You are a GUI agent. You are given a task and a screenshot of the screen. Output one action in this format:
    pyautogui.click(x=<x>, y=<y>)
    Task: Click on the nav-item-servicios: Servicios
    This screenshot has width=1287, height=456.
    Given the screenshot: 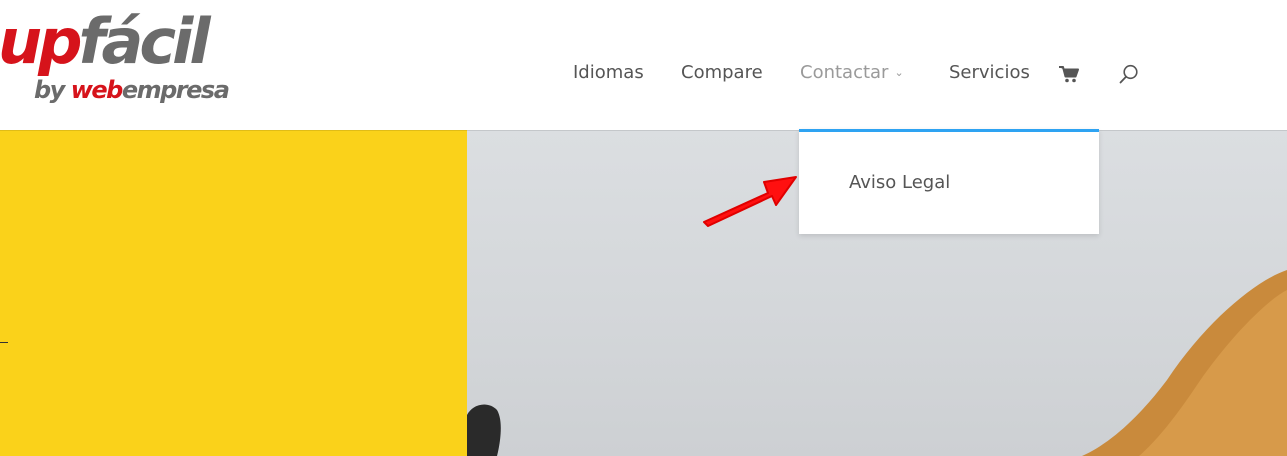 What is the action you would take?
    pyautogui.click(x=989, y=73)
    